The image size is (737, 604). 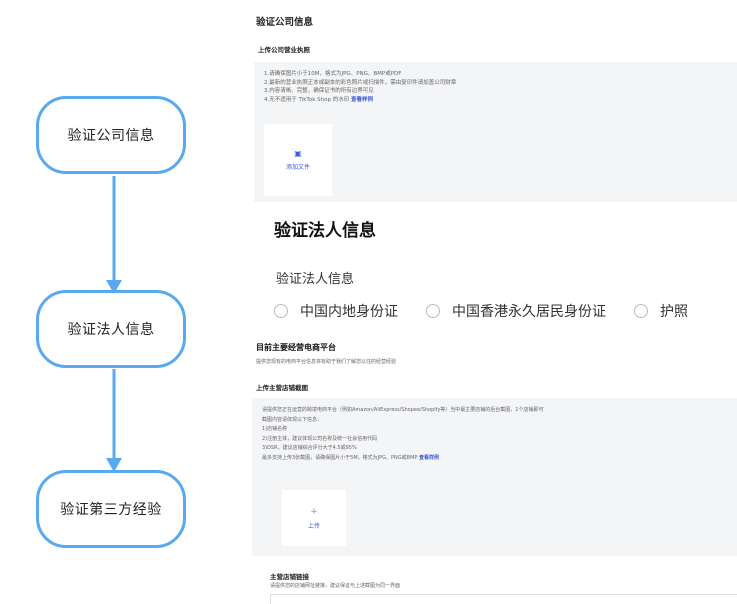 What do you see at coordinates (333, 74) in the screenshot?
I see `note-line: 1.请确保图片小于10M，格式为JPG、PNG、BMP或PDF` at bounding box center [333, 74].